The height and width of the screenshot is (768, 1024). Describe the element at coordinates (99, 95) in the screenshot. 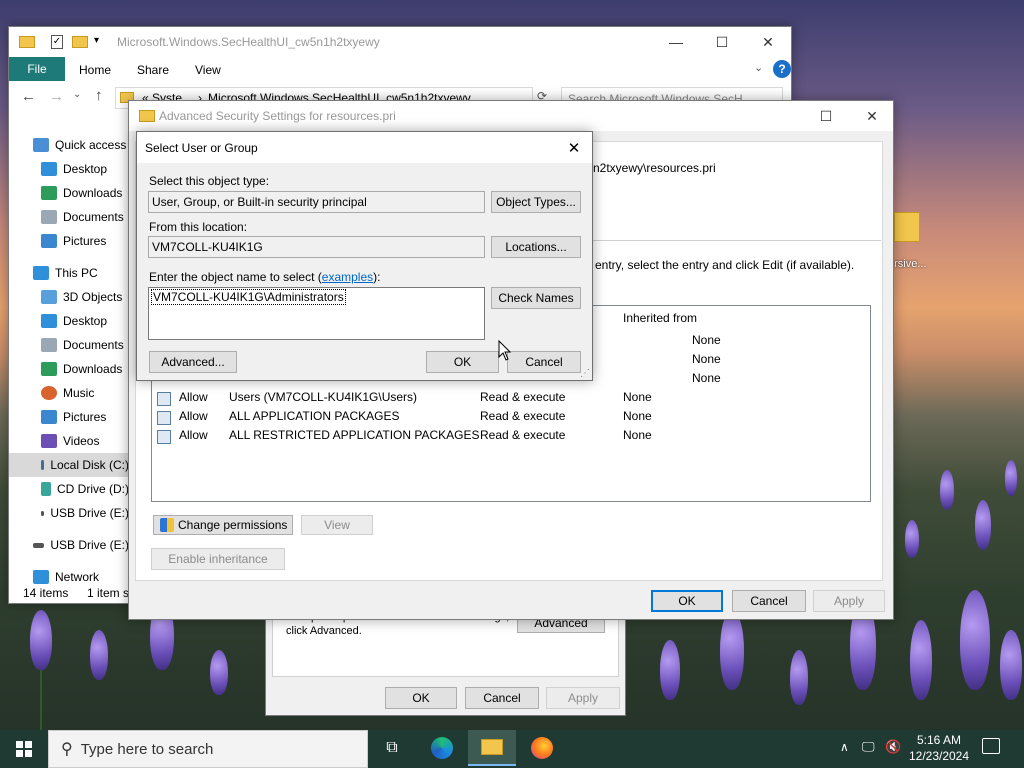

I see `up-arrow-icon: ↑` at that location.